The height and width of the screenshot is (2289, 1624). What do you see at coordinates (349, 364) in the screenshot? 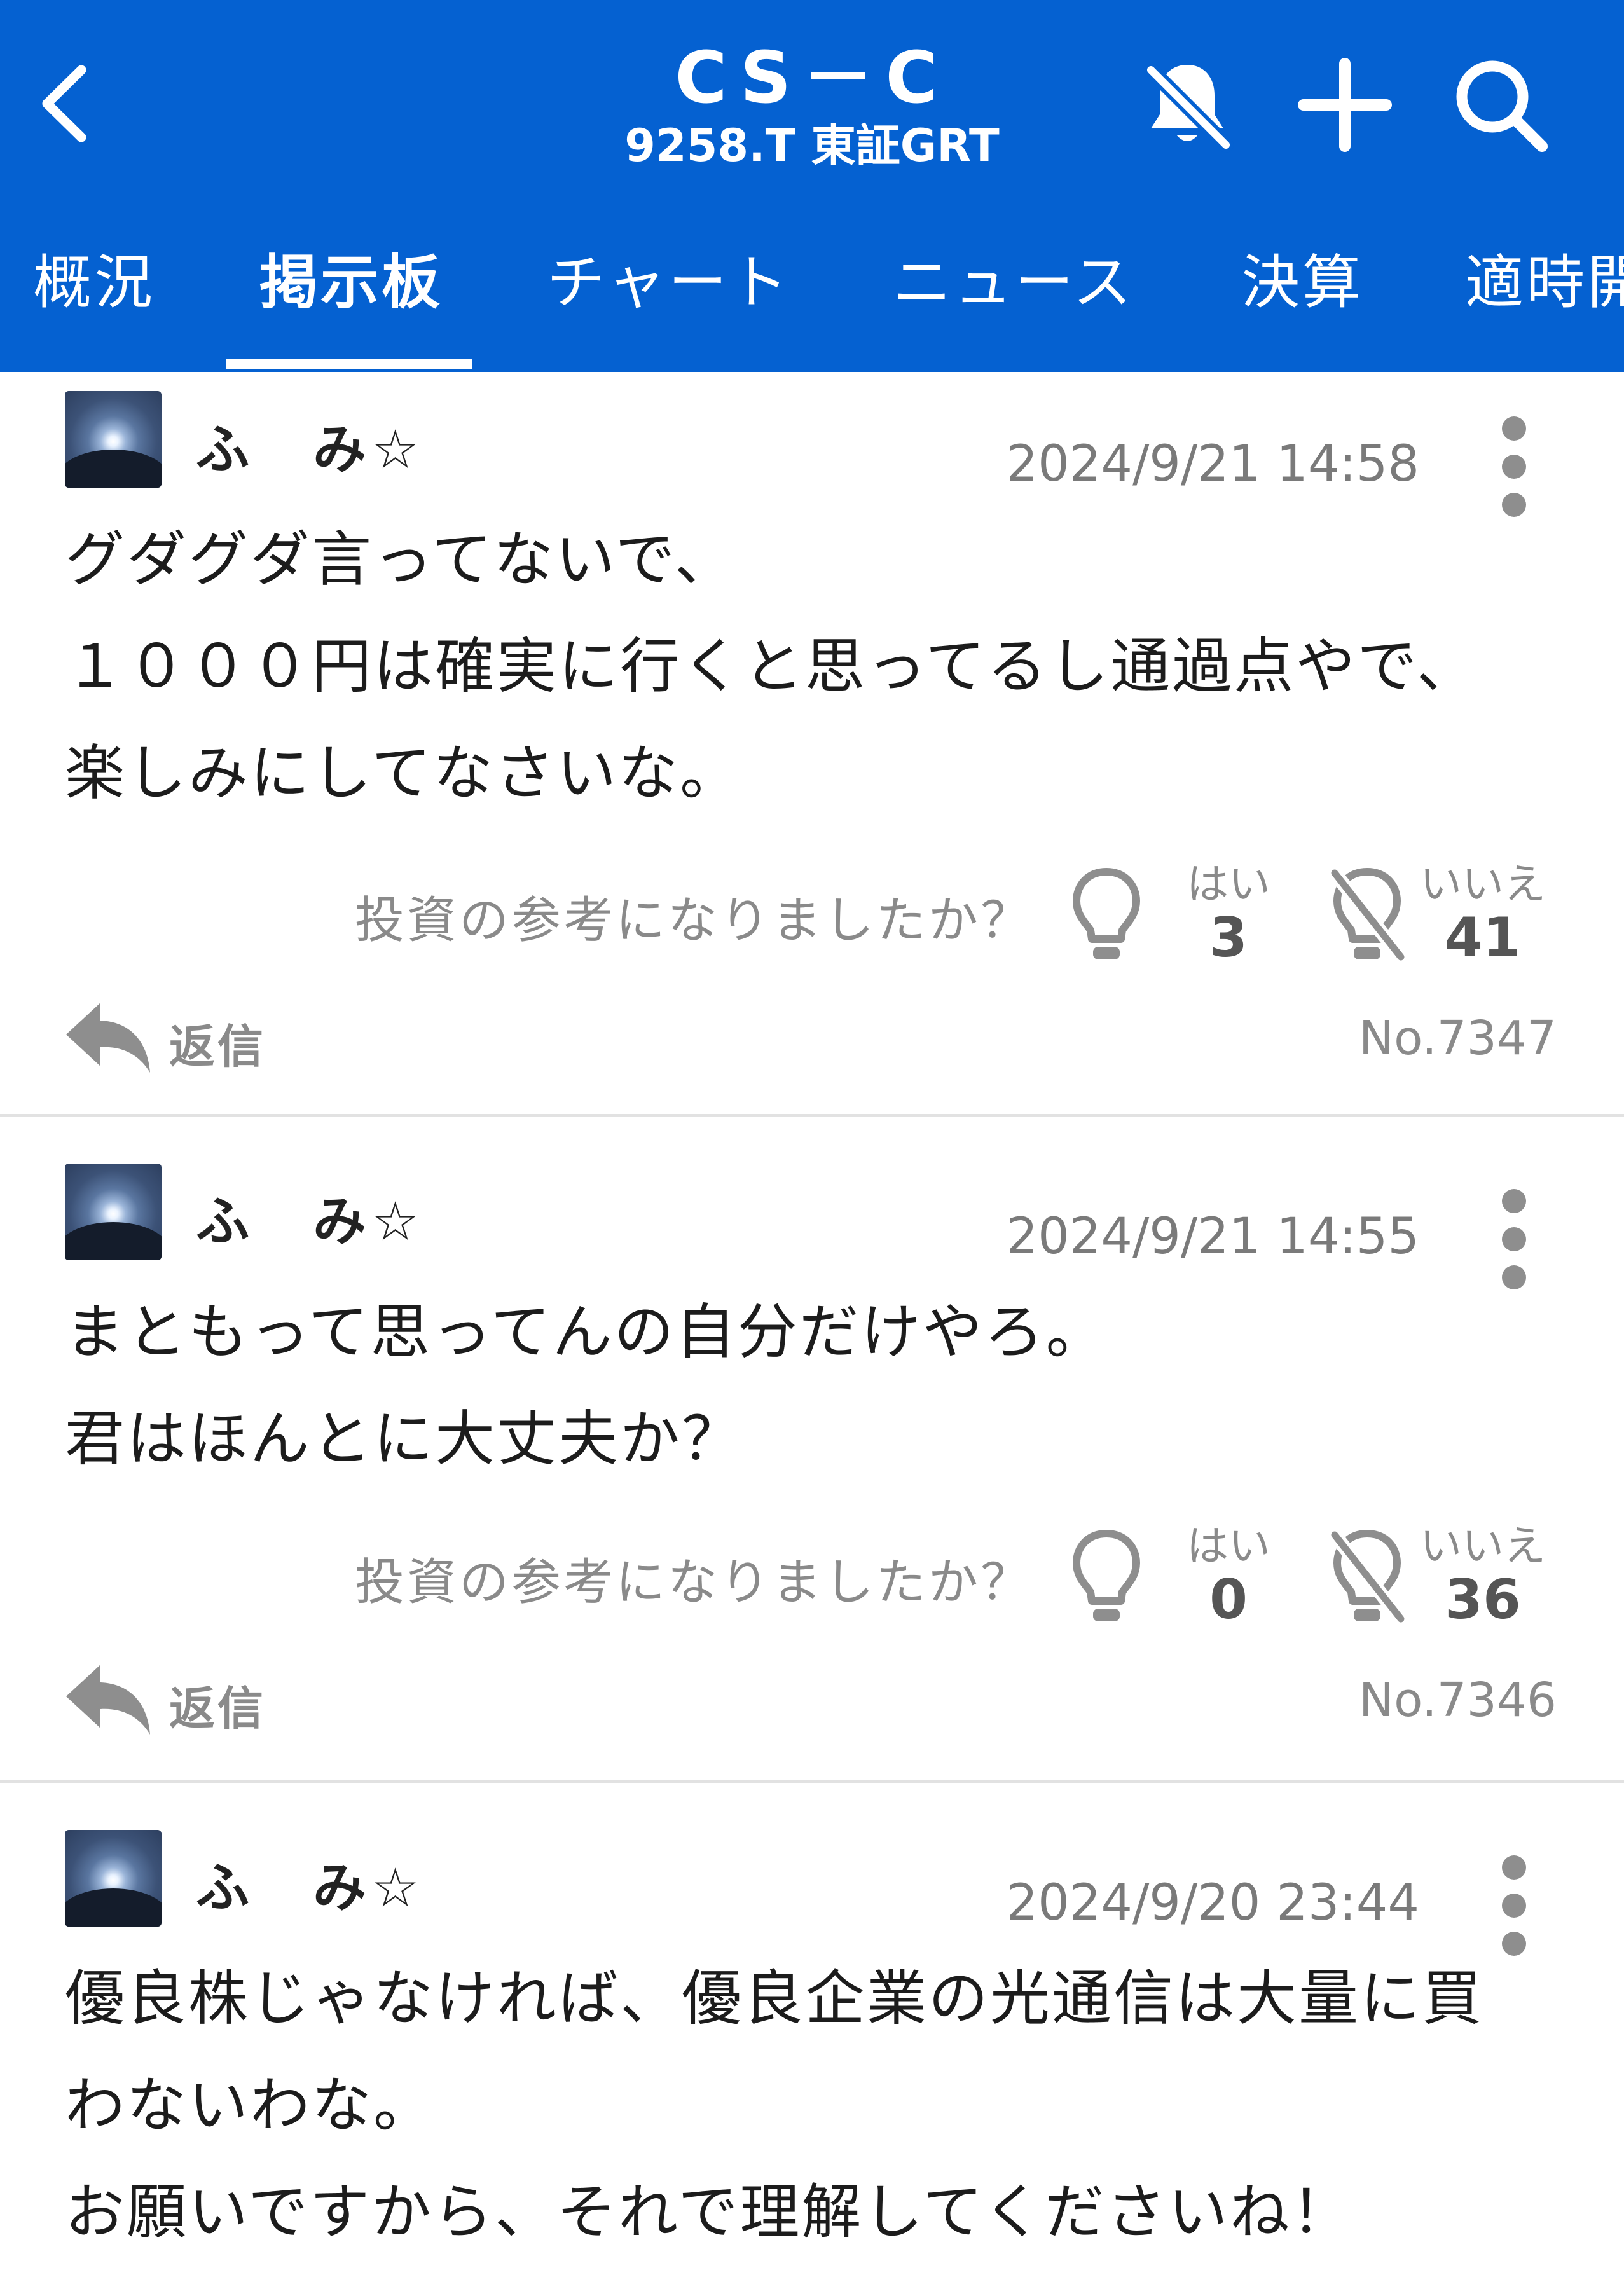
I see `active-tab-indicator` at bounding box center [349, 364].